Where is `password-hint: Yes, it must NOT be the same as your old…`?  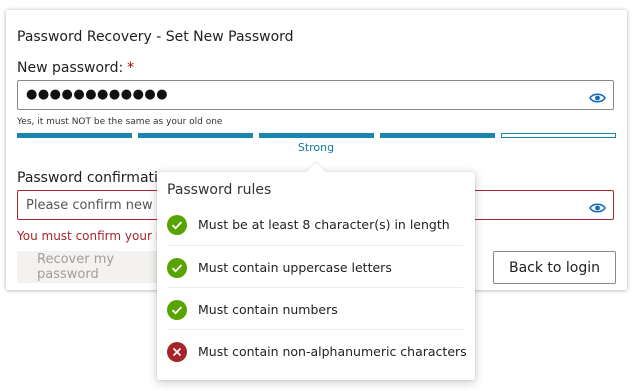 password-hint: Yes, it must NOT be the same as your old… is located at coordinates (120, 122).